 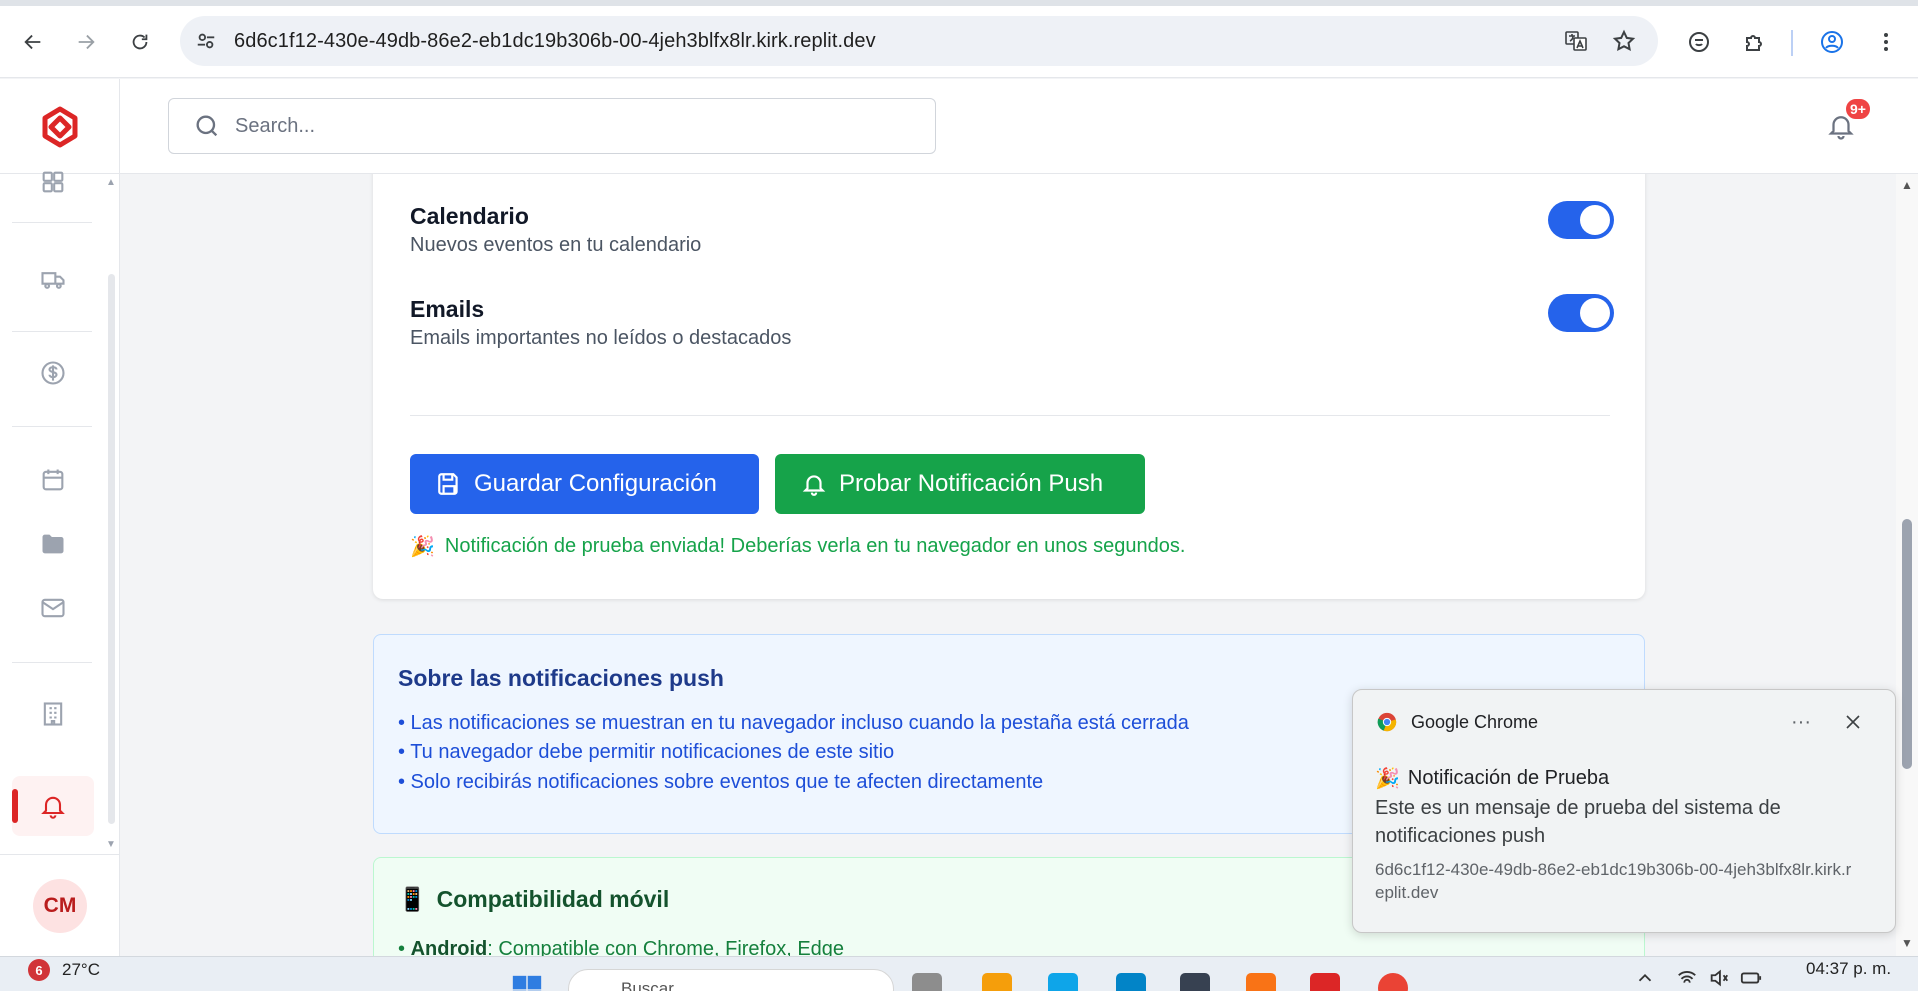 I want to click on taskbar-chrome-icon, so click(x=1393, y=982).